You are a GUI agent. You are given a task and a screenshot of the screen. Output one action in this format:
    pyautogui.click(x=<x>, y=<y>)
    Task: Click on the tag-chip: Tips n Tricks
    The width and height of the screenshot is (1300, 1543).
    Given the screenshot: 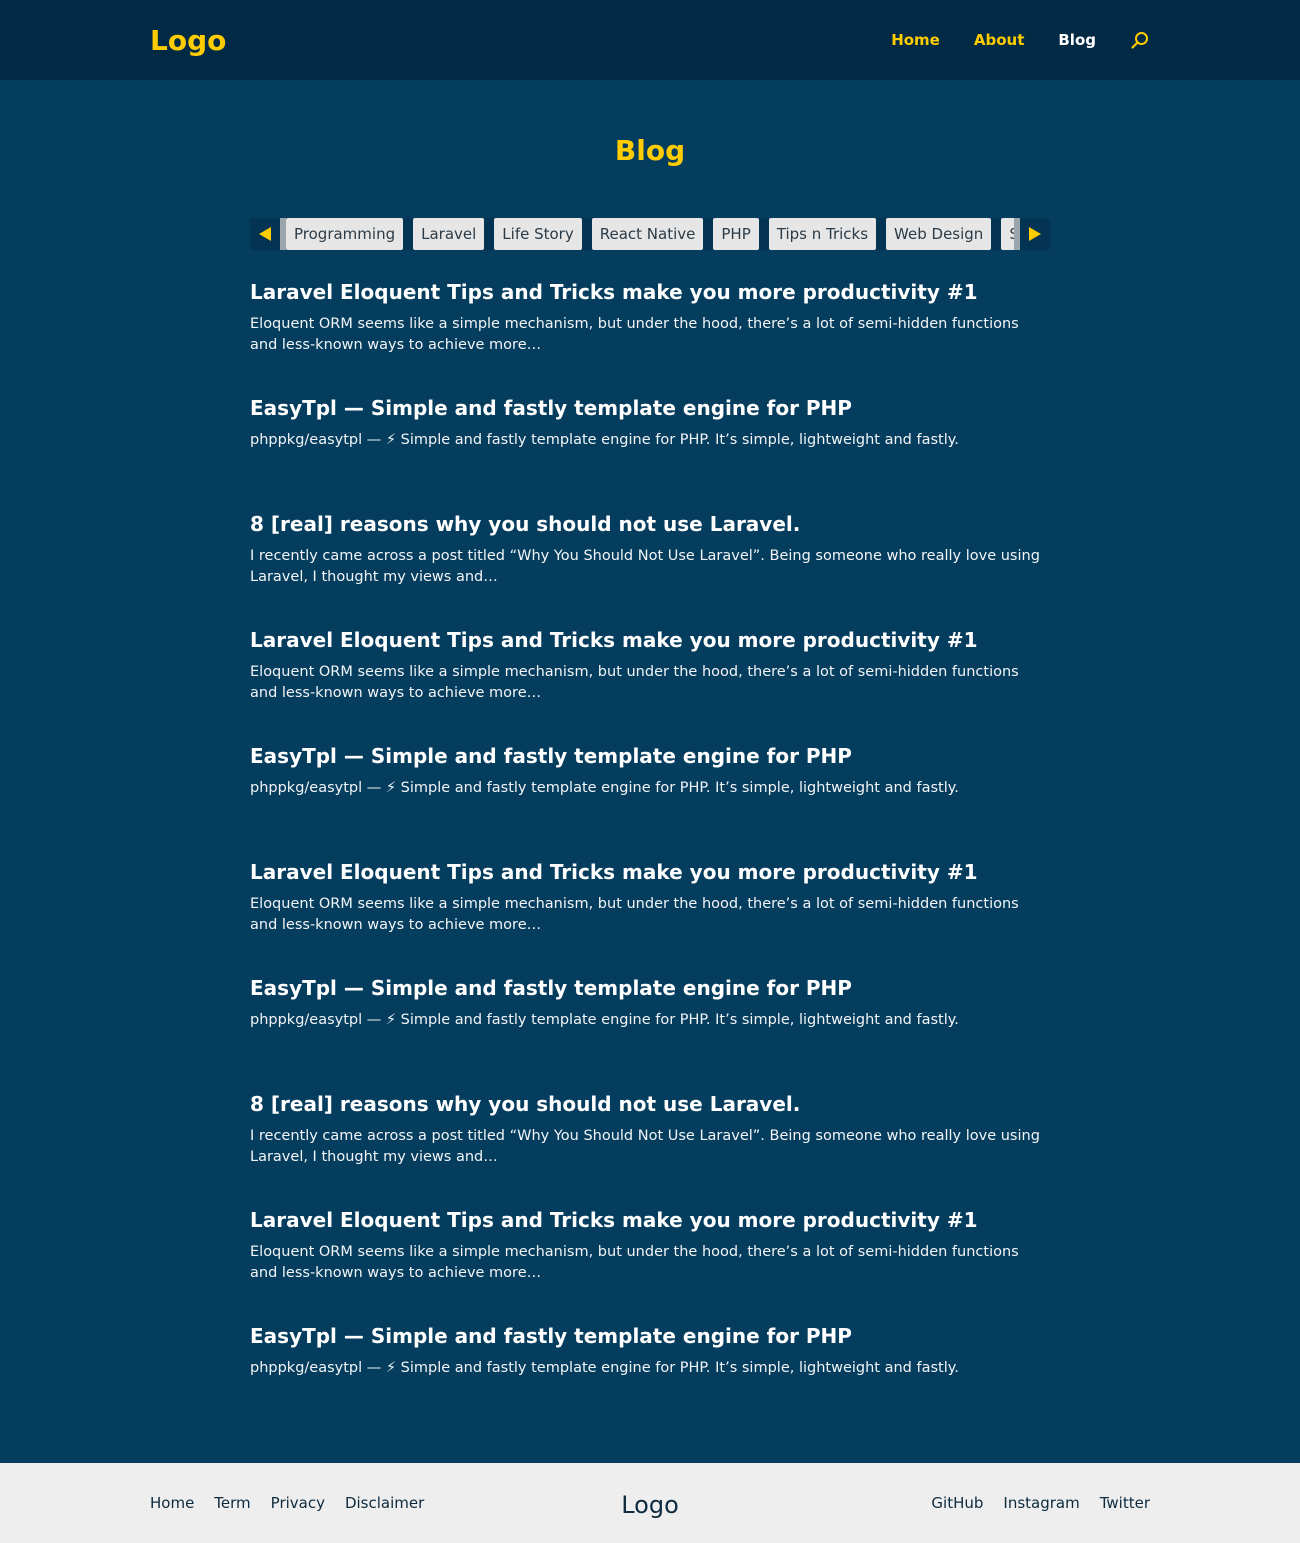 What is the action you would take?
    pyautogui.click(x=822, y=234)
    